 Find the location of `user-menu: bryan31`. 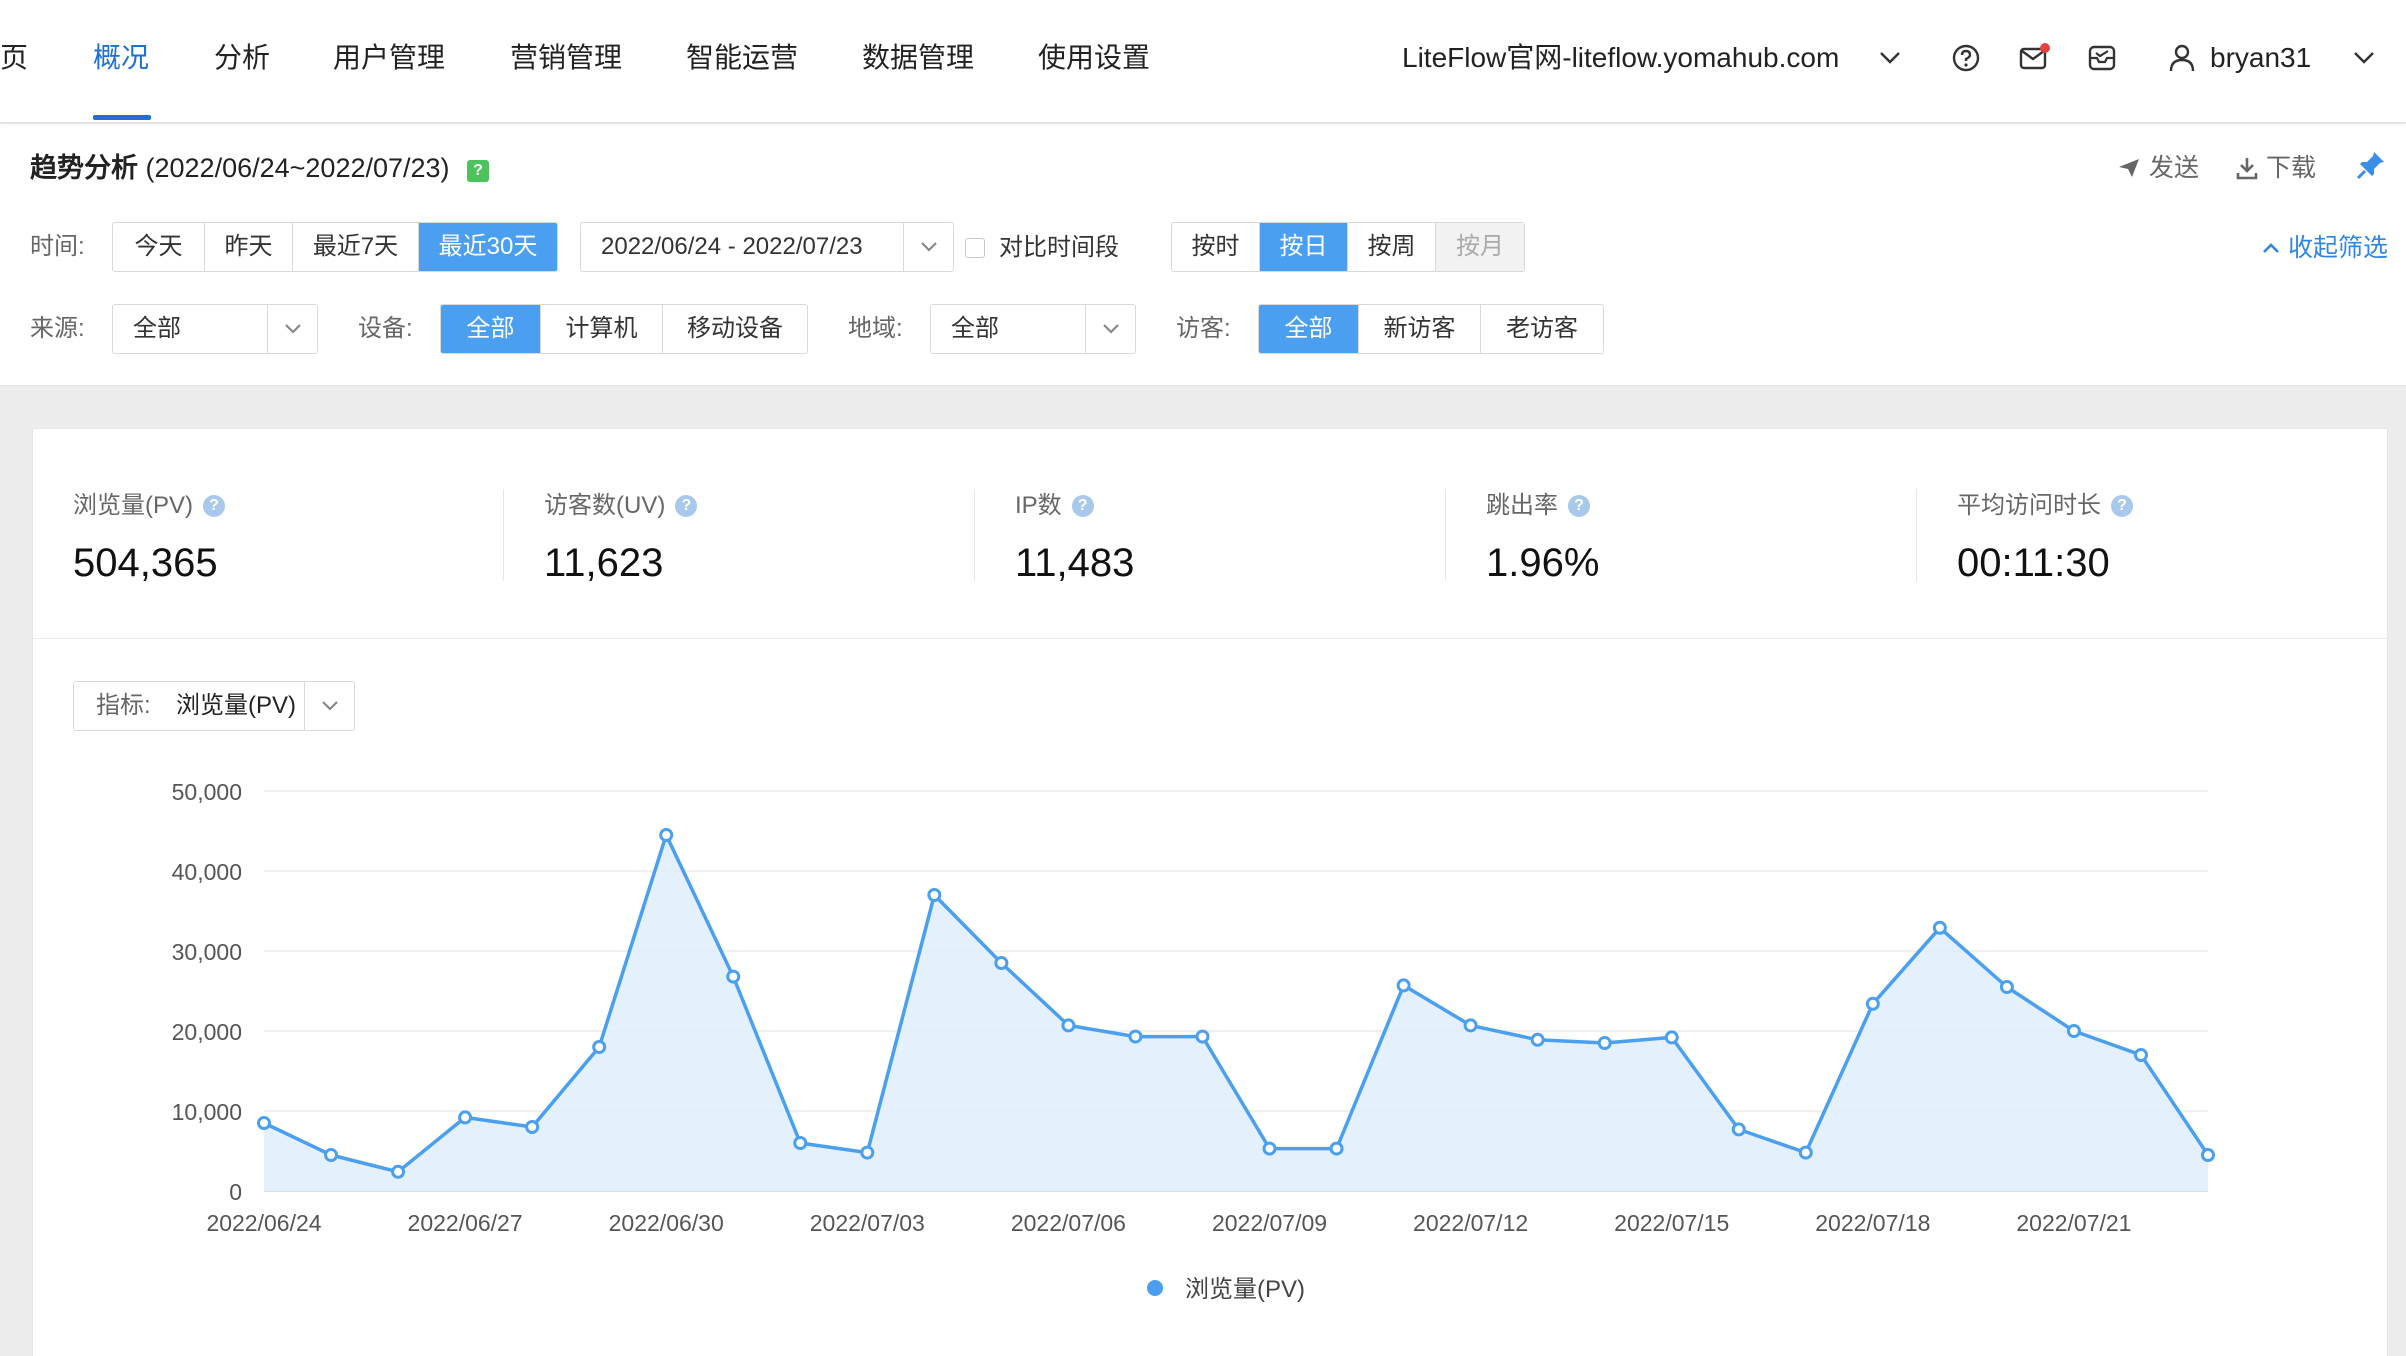

user-menu: bryan31 is located at coordinates (2260, 58).